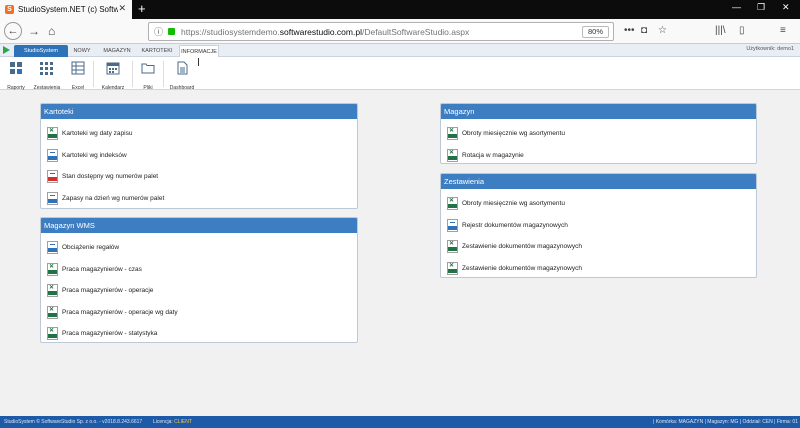  What do you see at coordinates (182, 68) in the screenshot?
I see `dashboard-icon` at bounding box center [182, 68].